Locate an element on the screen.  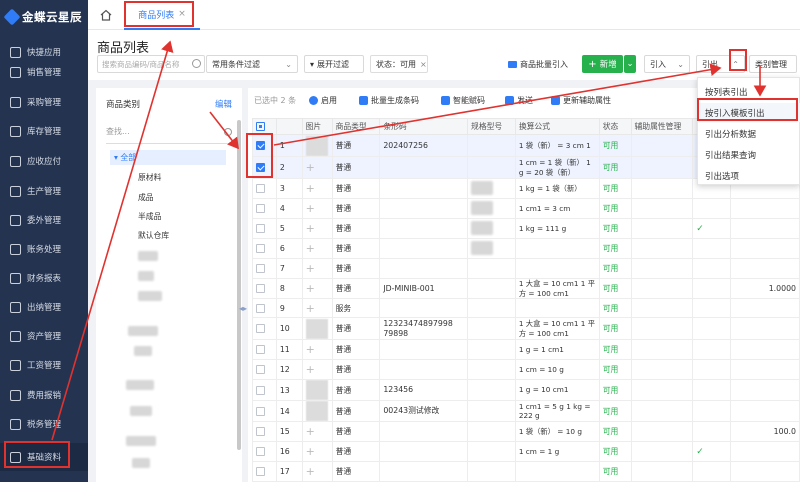
export-menu-item: 引出结果查询 is located at coordinates (749, 154).